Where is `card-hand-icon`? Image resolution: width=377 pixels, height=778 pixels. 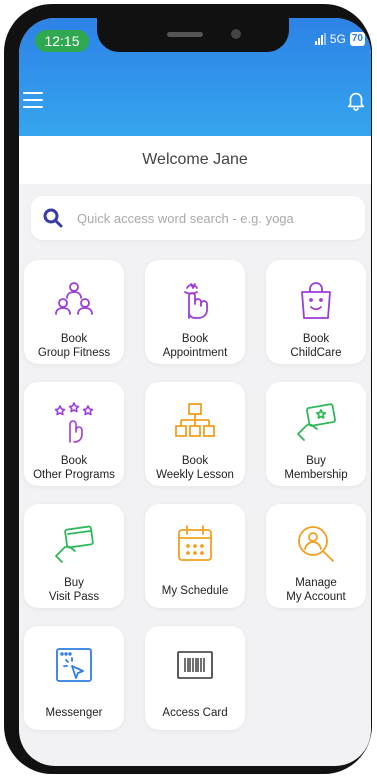
card-hand-icon is located at coordinates (74, 544).